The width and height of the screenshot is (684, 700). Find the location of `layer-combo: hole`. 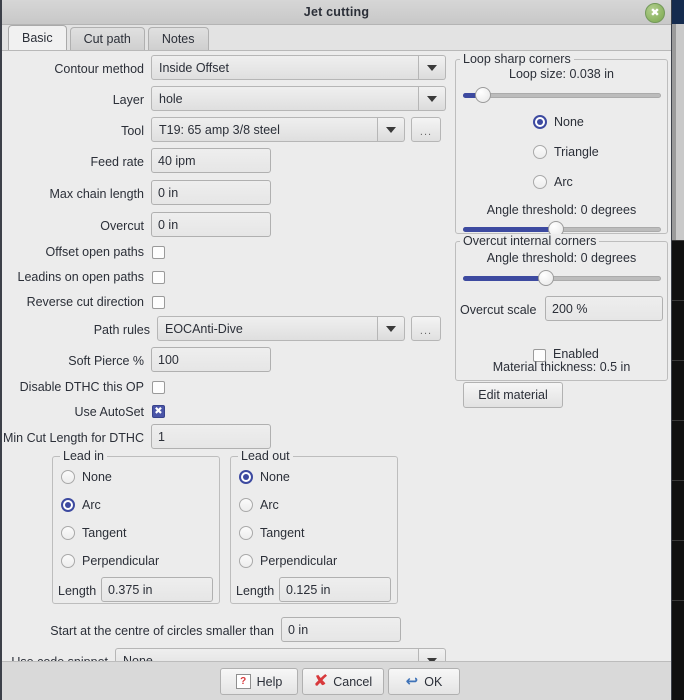

layer-combo: hole is located at coordinates (298, 98).